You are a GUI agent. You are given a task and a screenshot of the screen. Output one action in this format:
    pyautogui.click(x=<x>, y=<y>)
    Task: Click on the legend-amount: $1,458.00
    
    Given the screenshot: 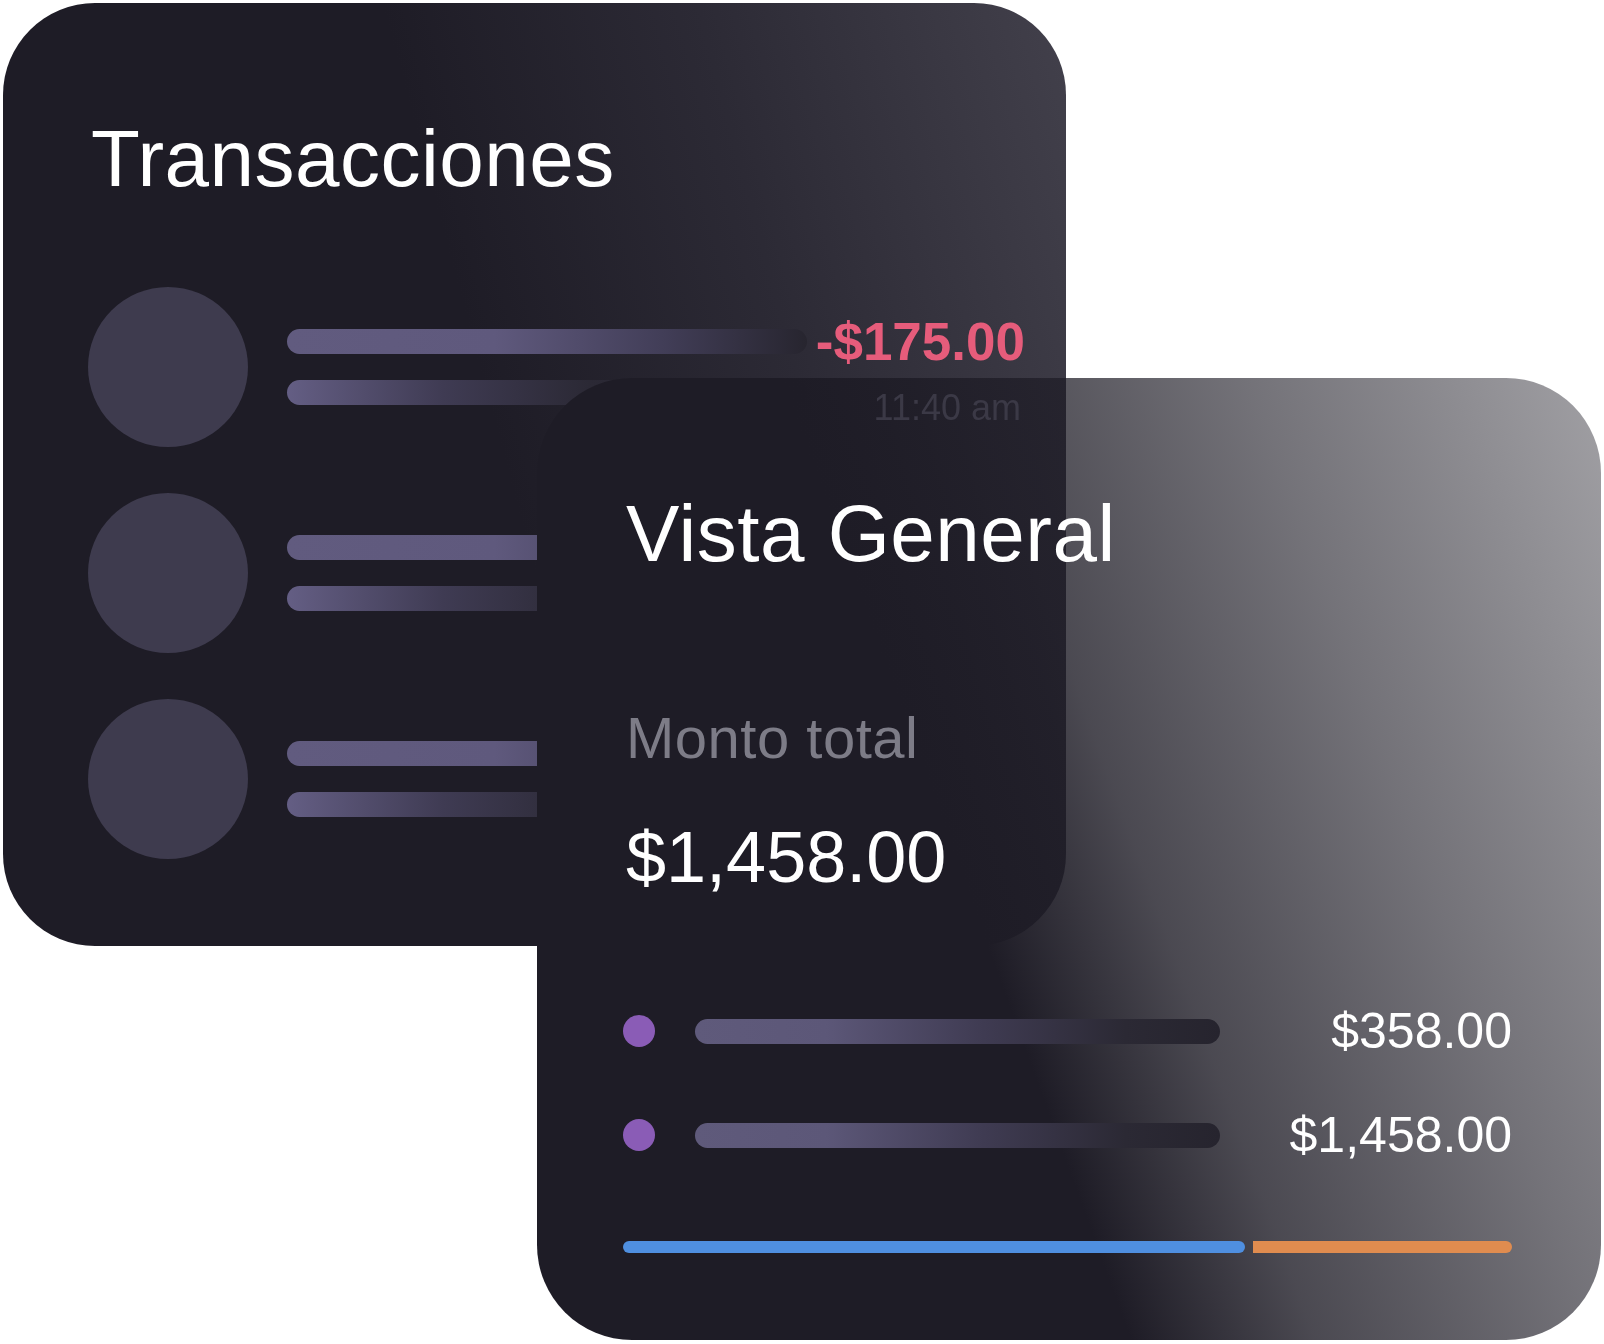 What is the action you would take?
    pyautogui.click(x=1400, y=1135)
    